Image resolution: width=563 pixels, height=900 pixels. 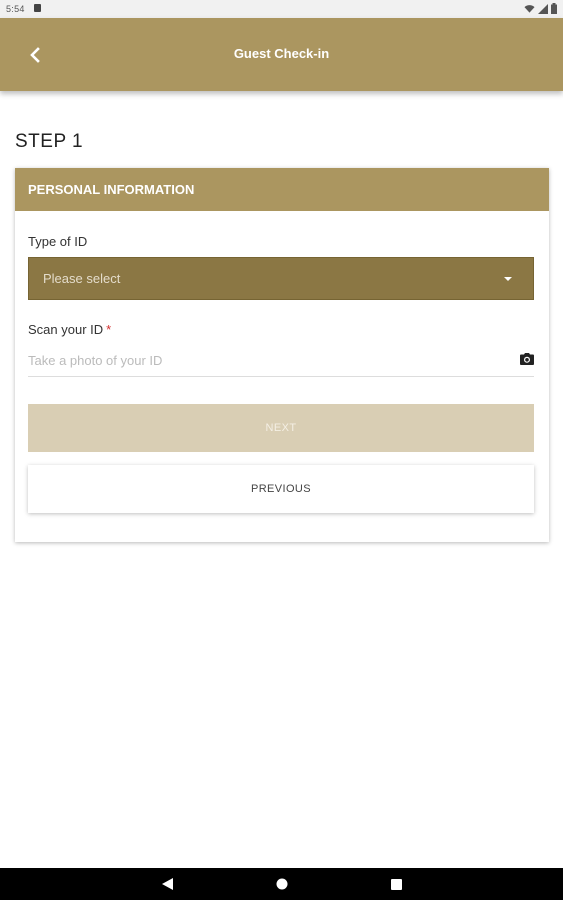 I want to click on nav-home-button, so click(x=282, y=884).